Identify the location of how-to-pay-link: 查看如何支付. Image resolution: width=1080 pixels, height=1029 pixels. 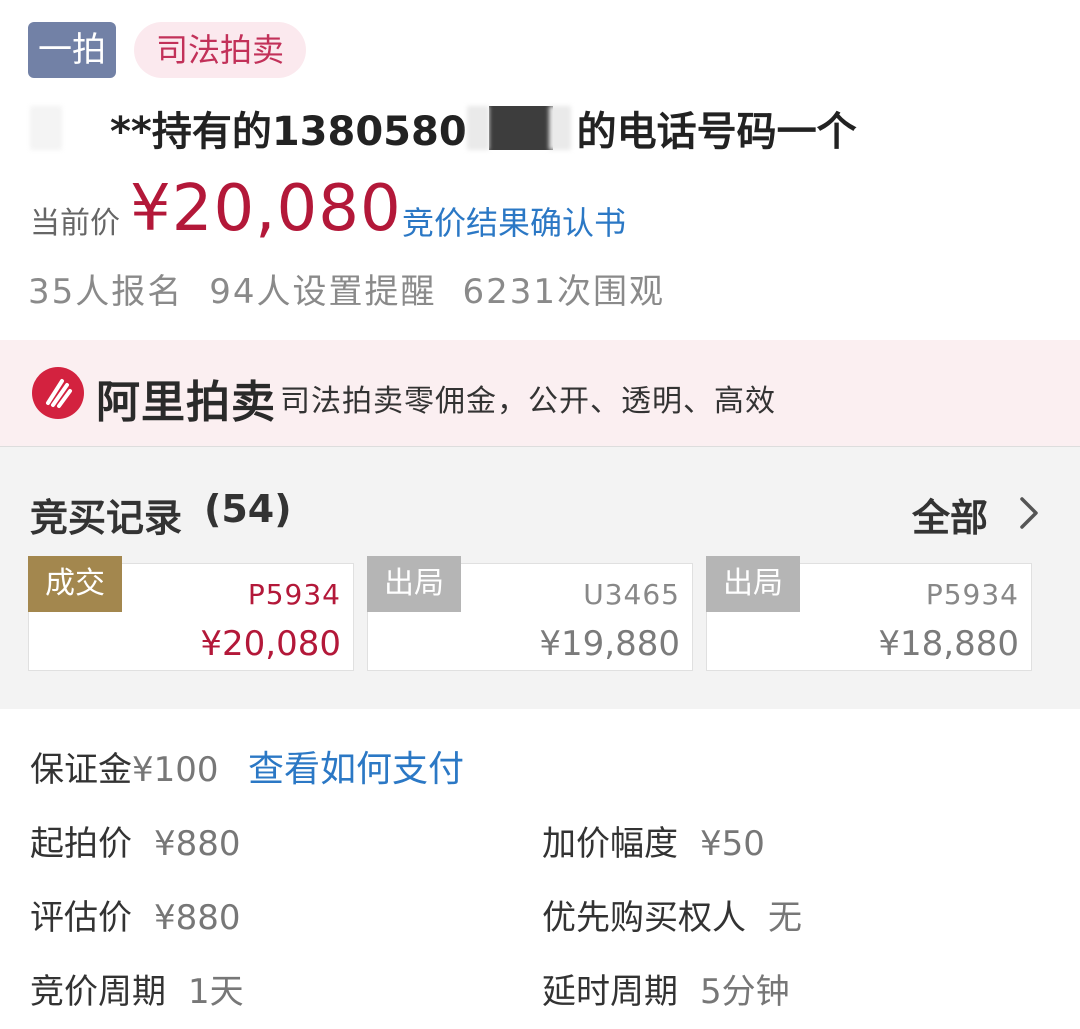
(356, 766).